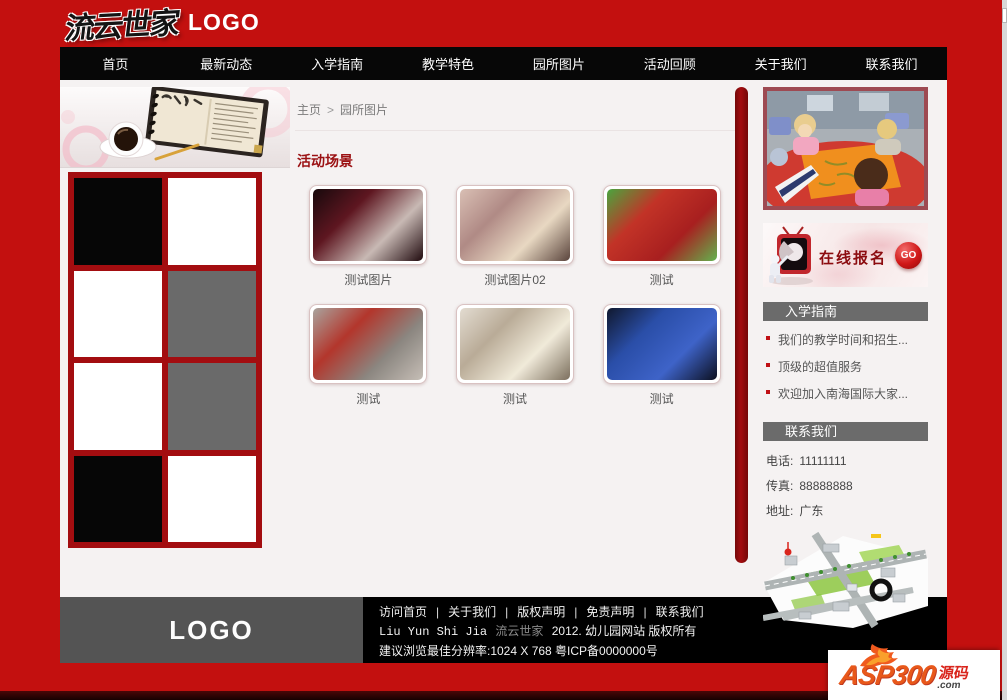  Describe the element at coordinates (1004, 15) in the screenshot. I see `scrollbar-thumb` at that location.